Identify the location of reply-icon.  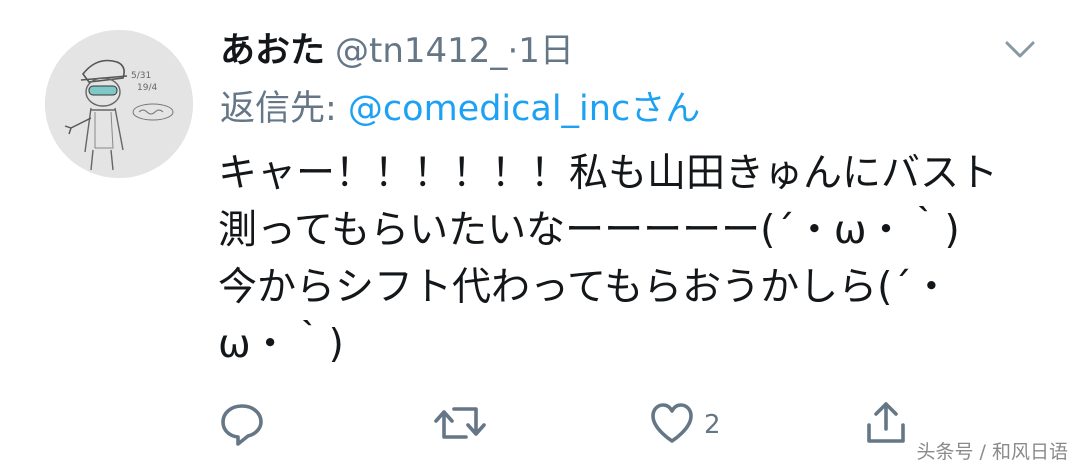
(242, 425).